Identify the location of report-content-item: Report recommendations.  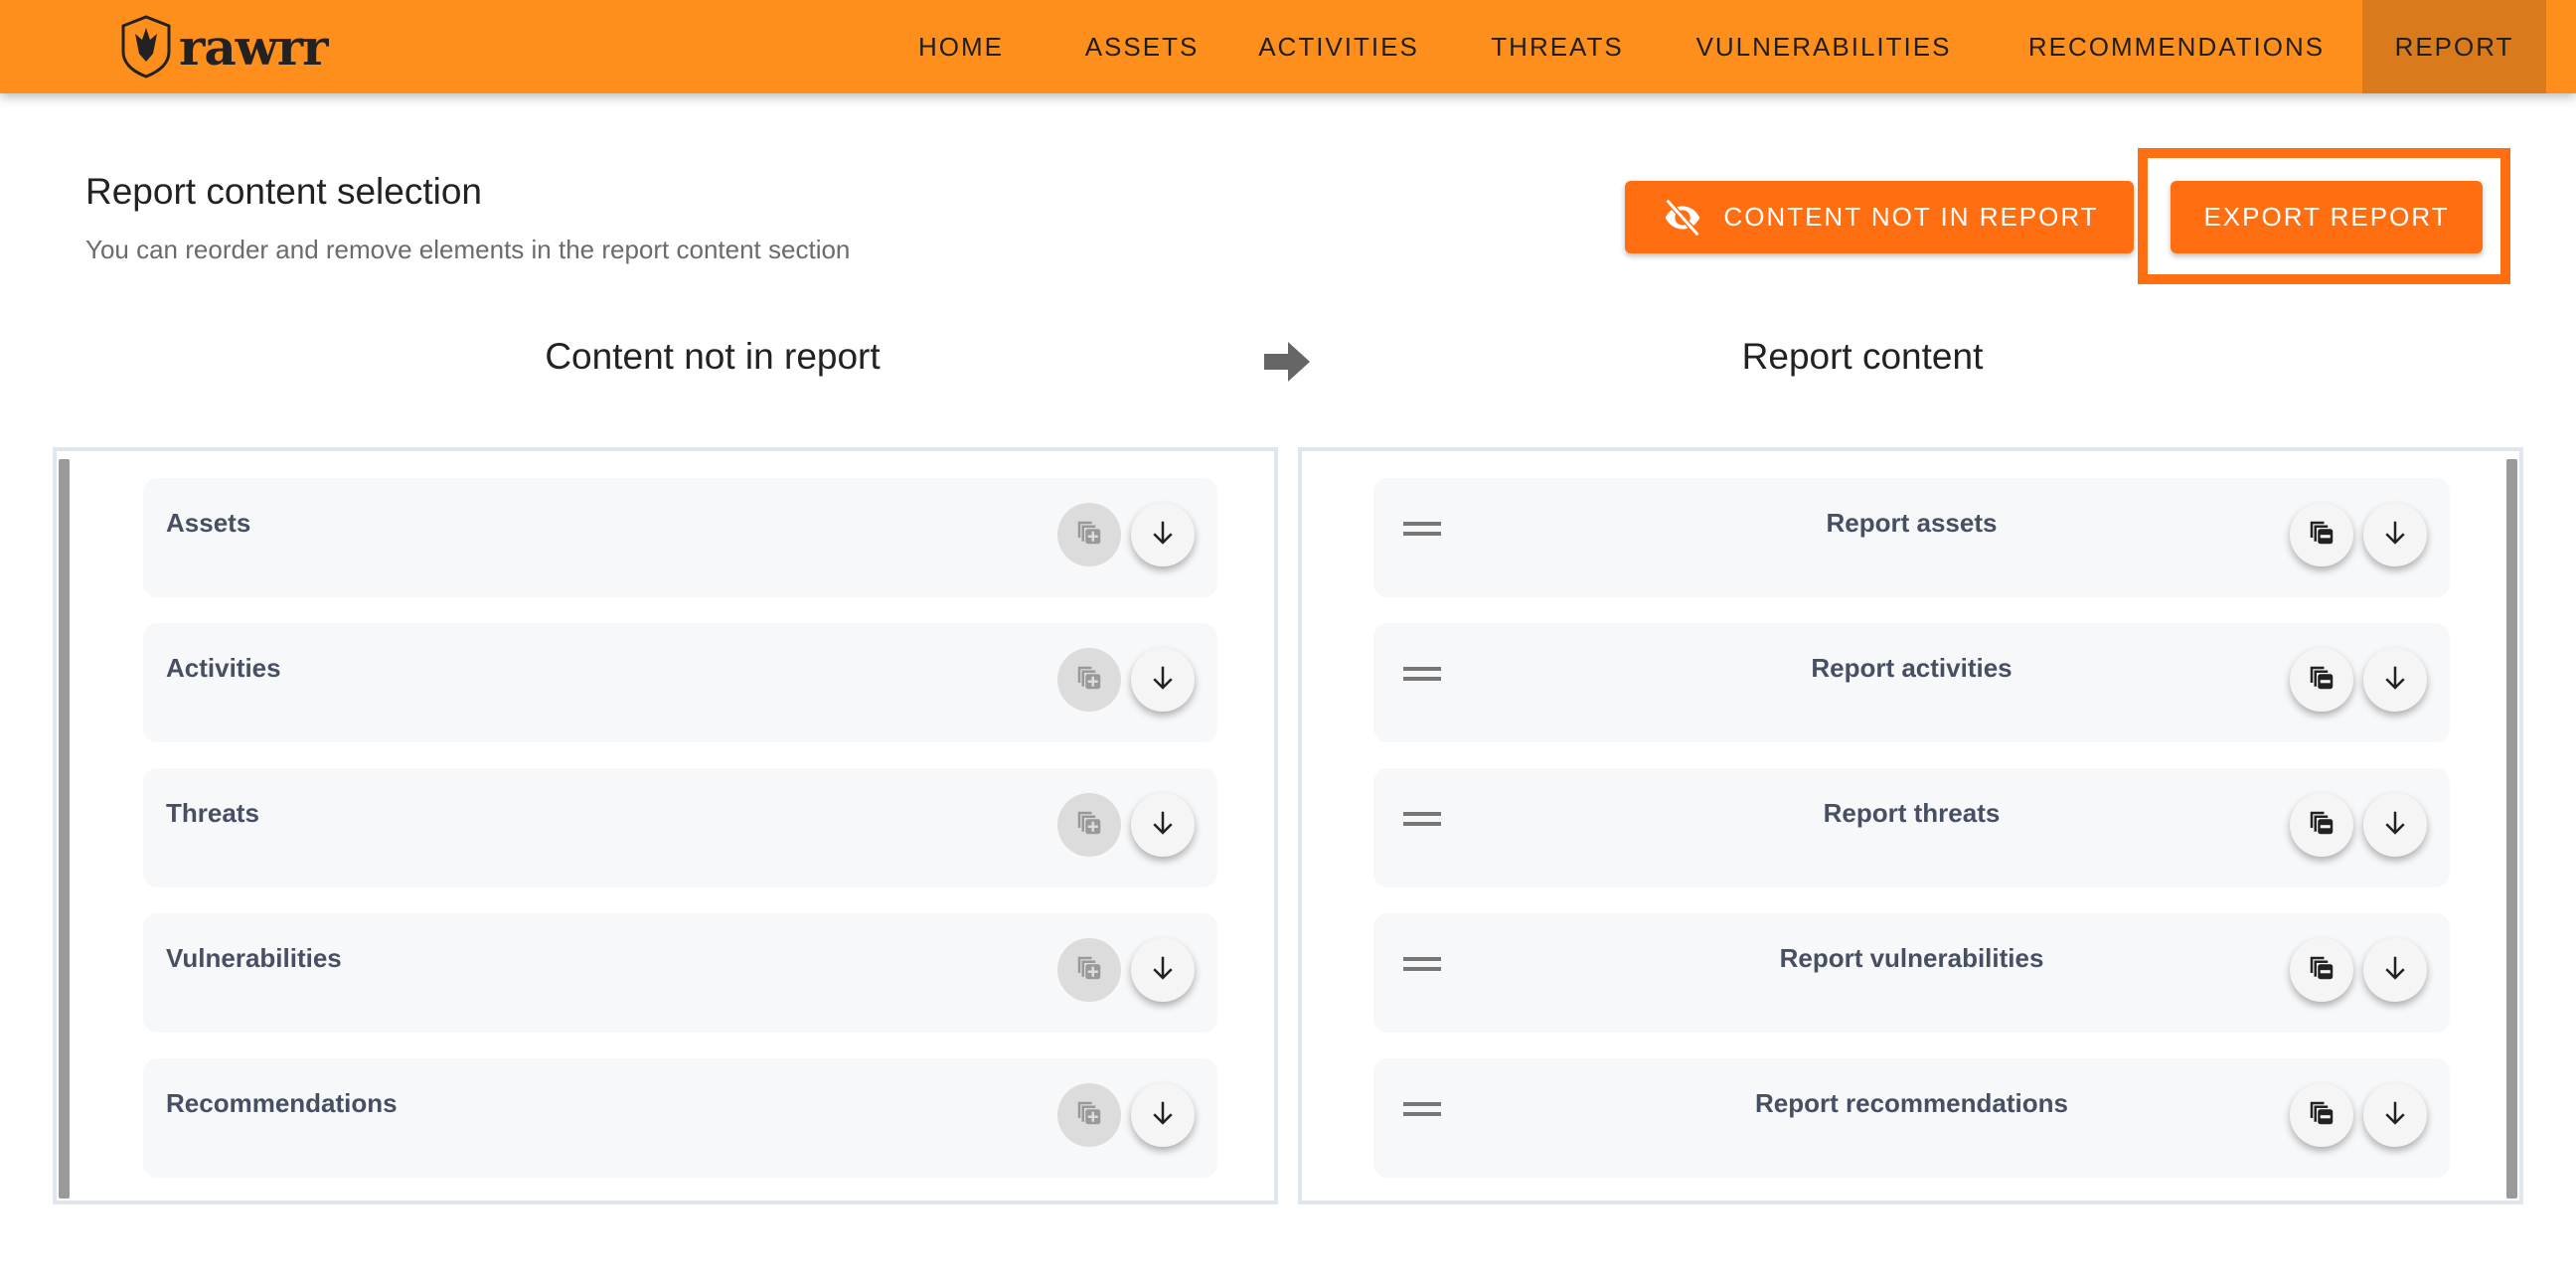
(1911, 1118).